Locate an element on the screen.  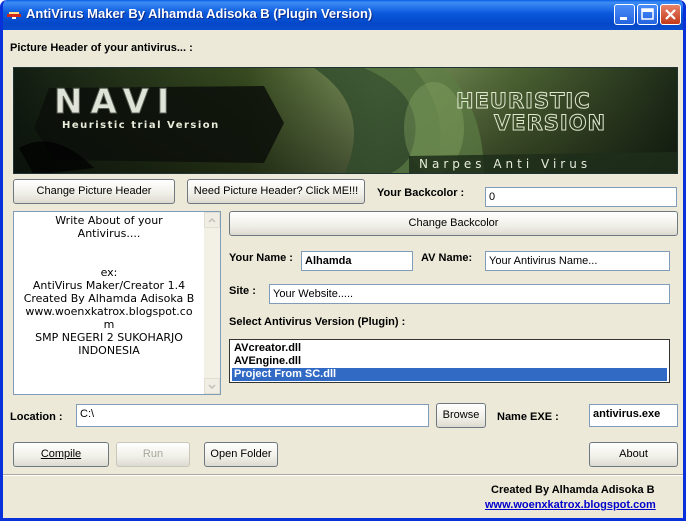
version-option-selected: Project From SC.dll is located at coordinates (449, 374).